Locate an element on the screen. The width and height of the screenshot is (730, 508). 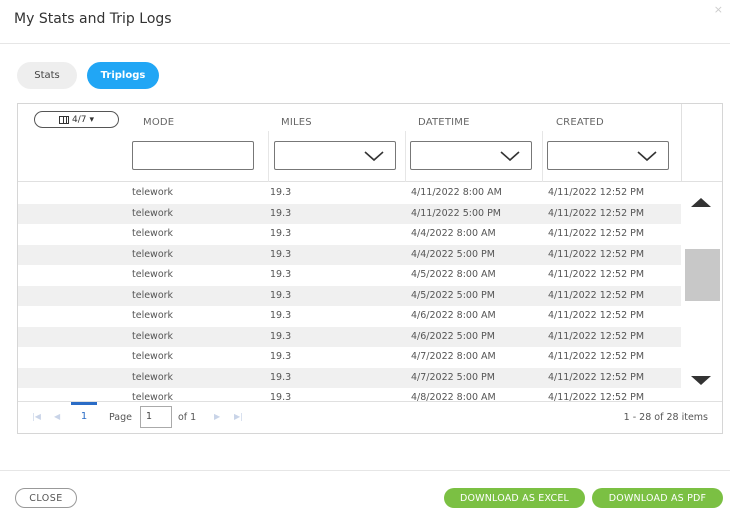
tab-triplogs: Triplogs is located at coordinates (123, 75).